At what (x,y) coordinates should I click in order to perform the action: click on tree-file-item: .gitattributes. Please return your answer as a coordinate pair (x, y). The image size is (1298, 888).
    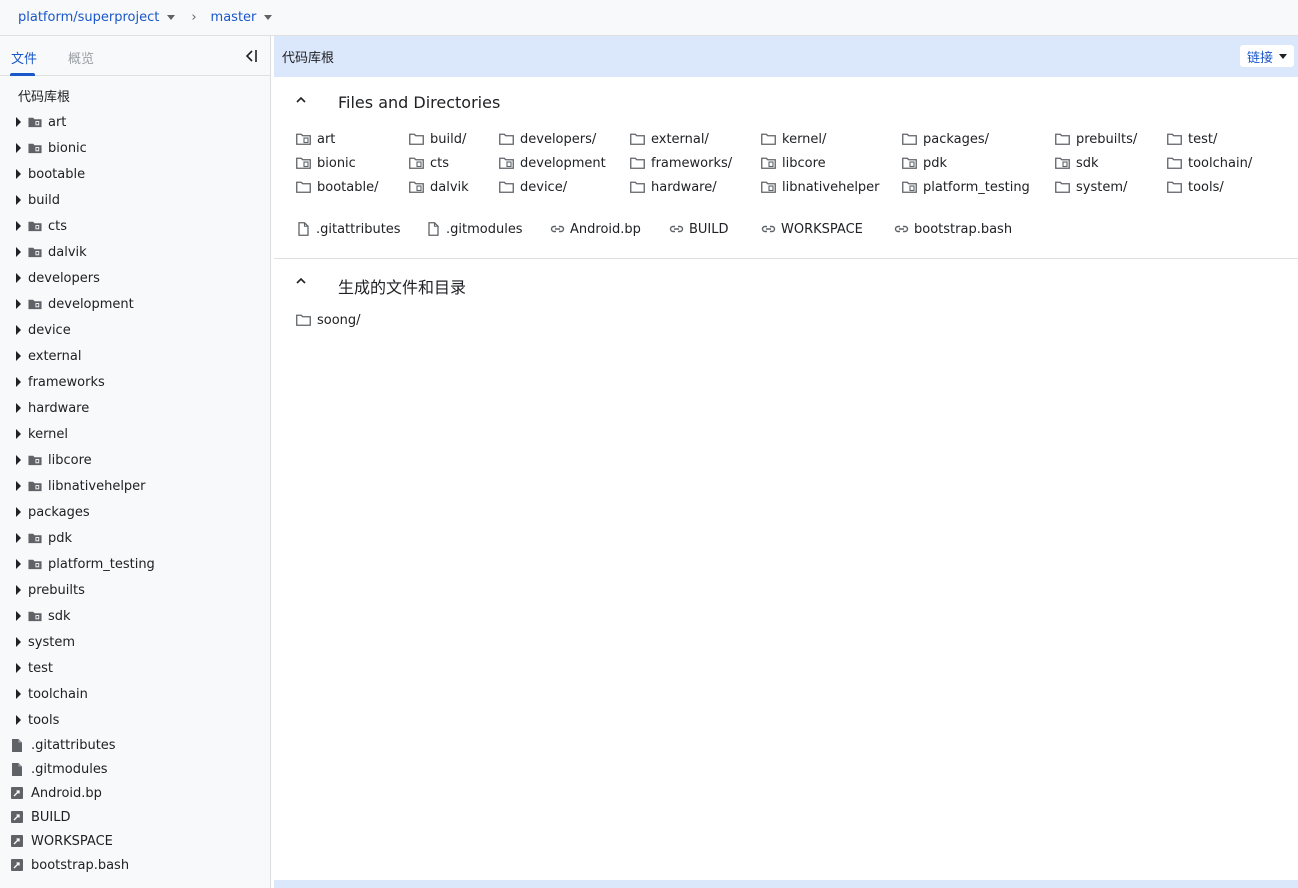
    Looking at the image, I should click on (135, 745).